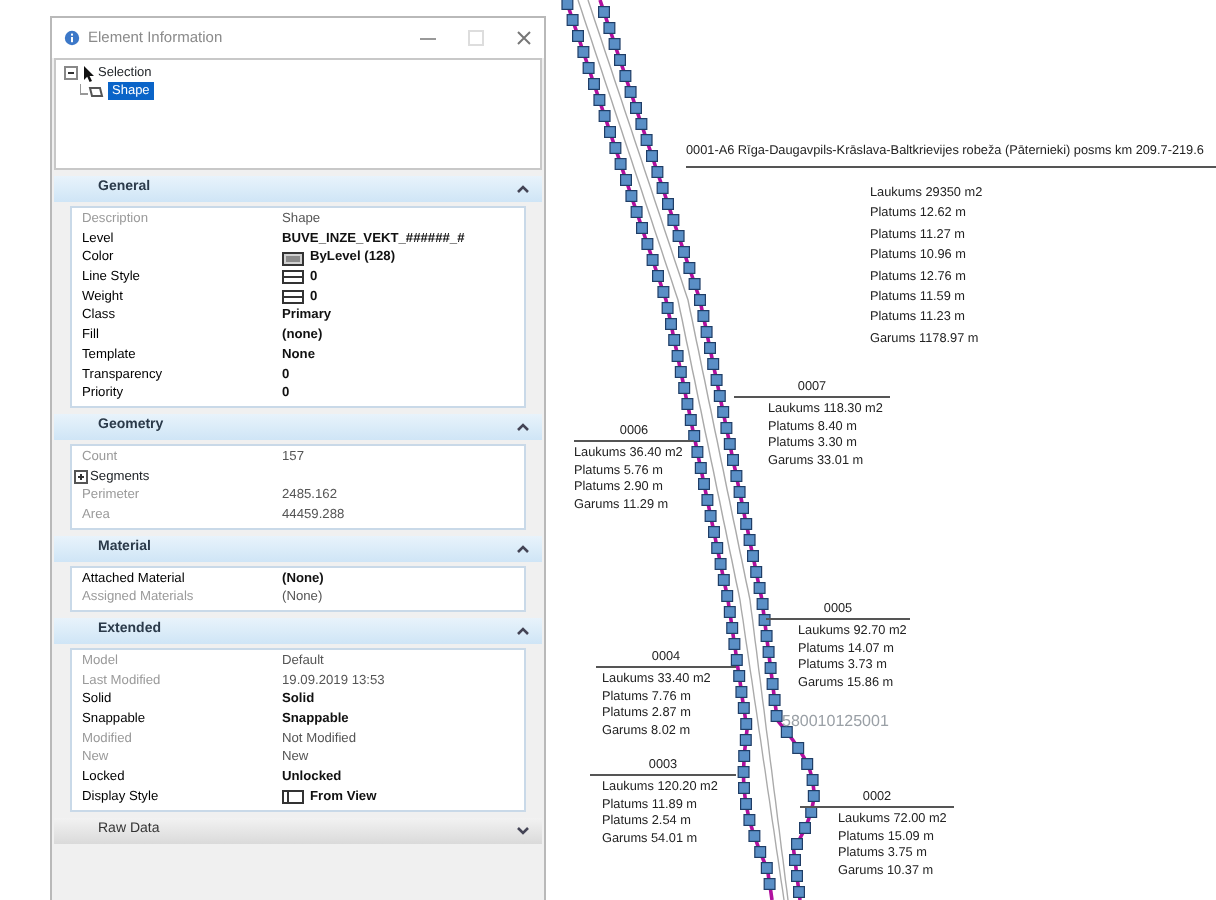 Image resolution: width=1216 pixels, height=900 pixels. I want to click on display-style-icon, so click(293, 797).